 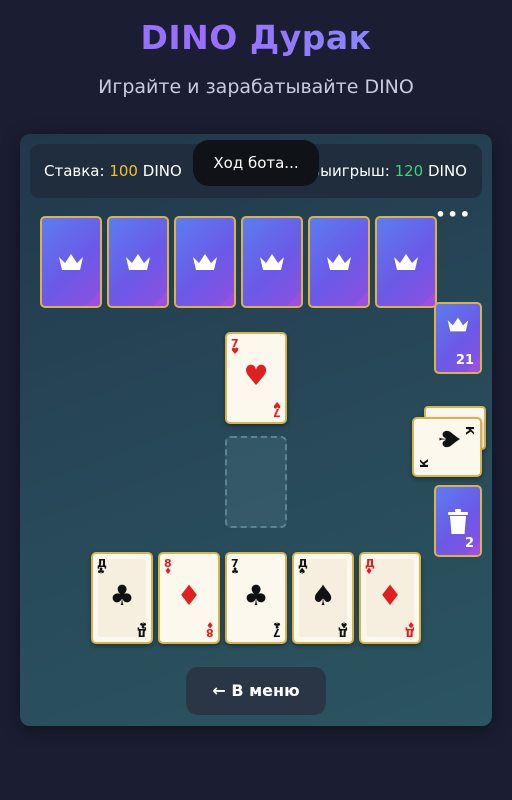 I want to click on card-suit-small: ♥, so click(x=235, y=352).